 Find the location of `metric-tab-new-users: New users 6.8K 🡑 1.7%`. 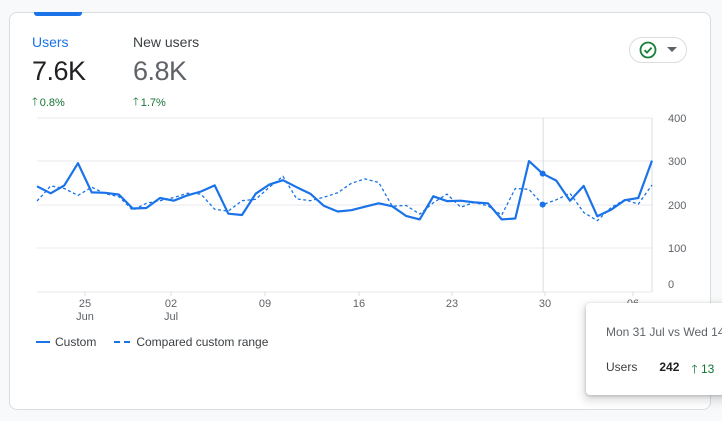

metric-tab-new-users: New users 6.8K 🡑 1.7% is located at coordinates (166, 73).